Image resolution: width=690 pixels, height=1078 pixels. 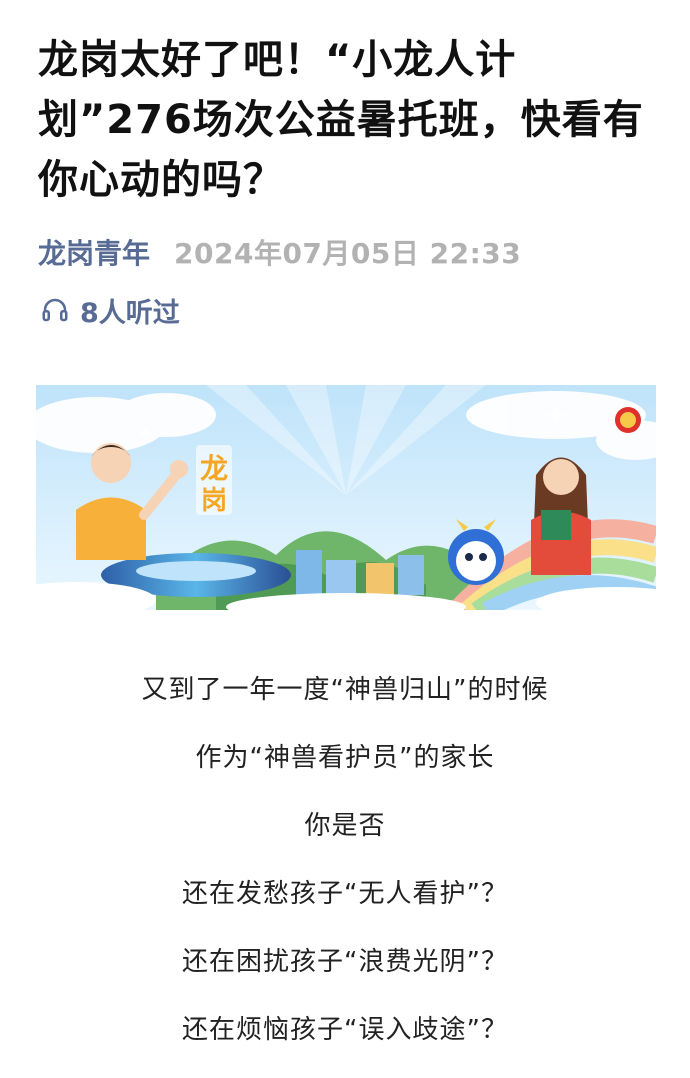 What do you see at coordinates (348, 253) in the screenshot?
I see `publish-time: 2024年07月05日 22:33` at bounding box center [348, 253].